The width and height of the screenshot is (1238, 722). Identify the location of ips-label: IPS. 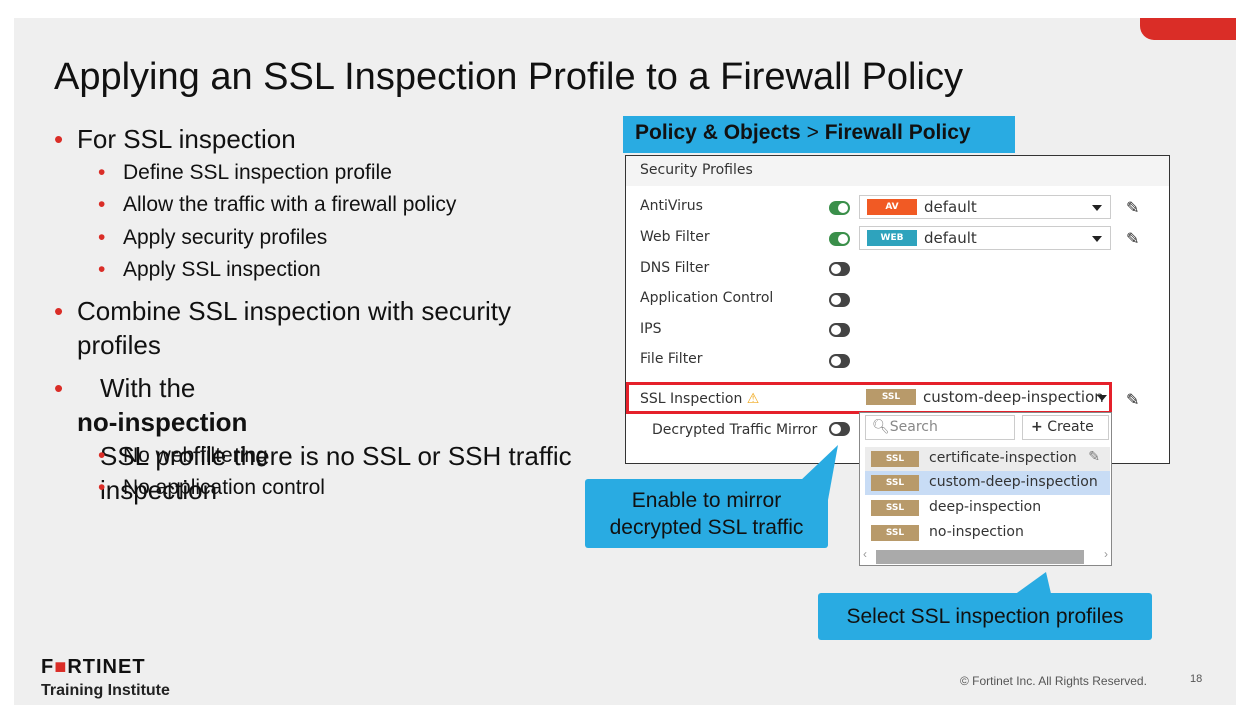
(651, 329).